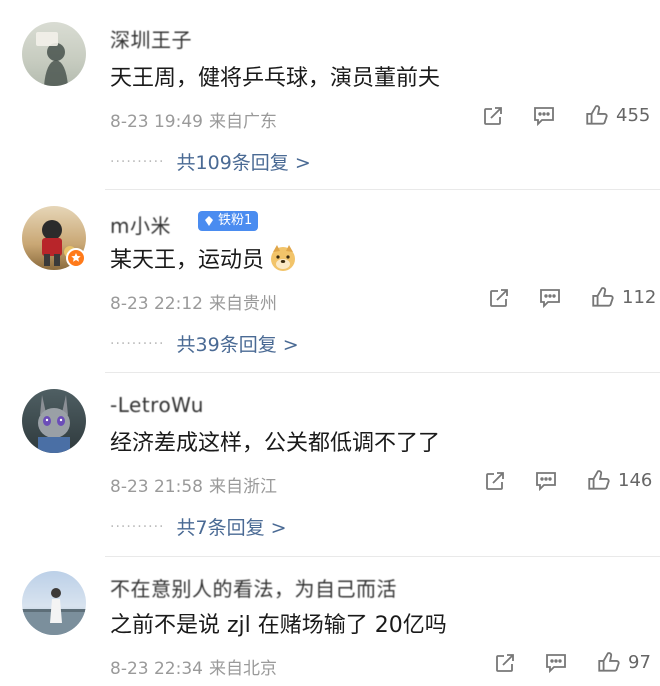 The image size is (660, 686). I want to click on like-button: 146, so click(619, 480).